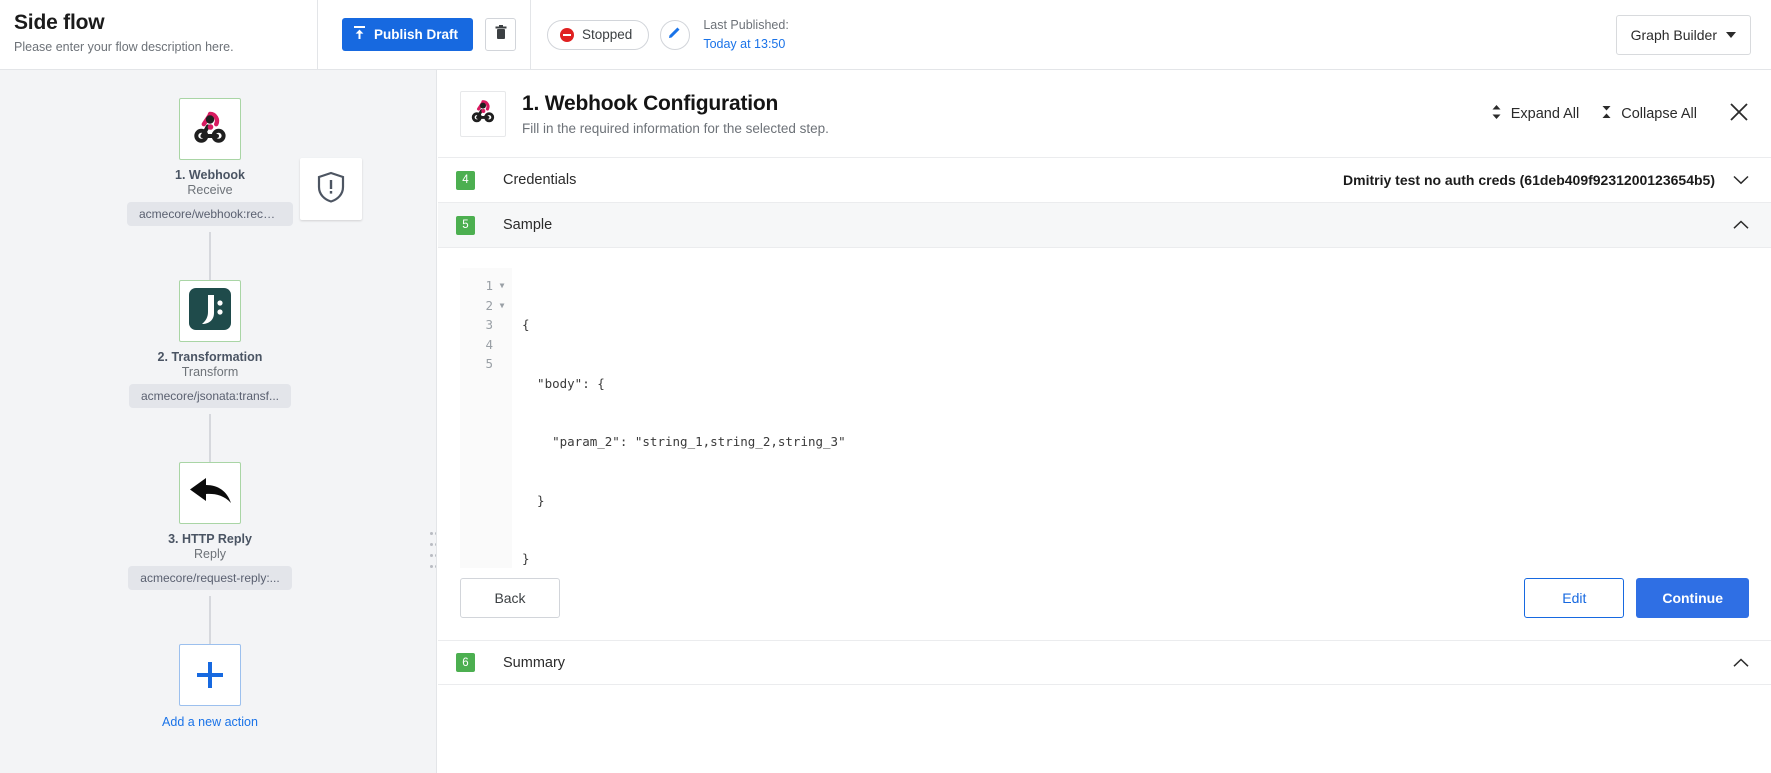 This screenshot has width=1771, height=773. I want to click on publish-draft-button: Publish Draft, so click(408, 34).